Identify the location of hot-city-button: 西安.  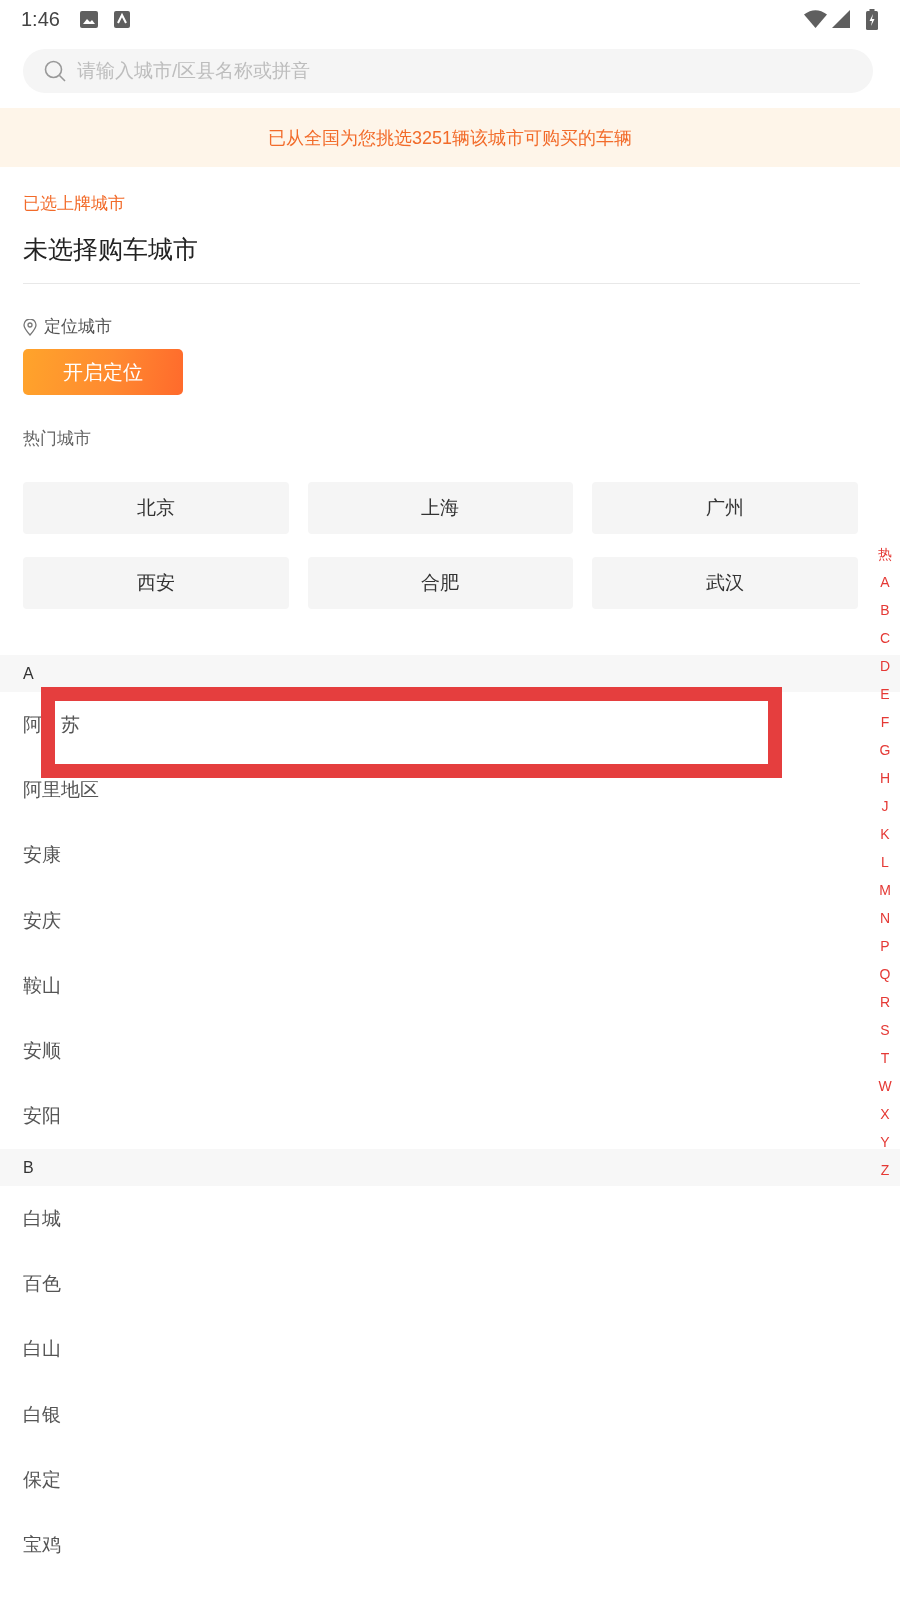
(156, 583).